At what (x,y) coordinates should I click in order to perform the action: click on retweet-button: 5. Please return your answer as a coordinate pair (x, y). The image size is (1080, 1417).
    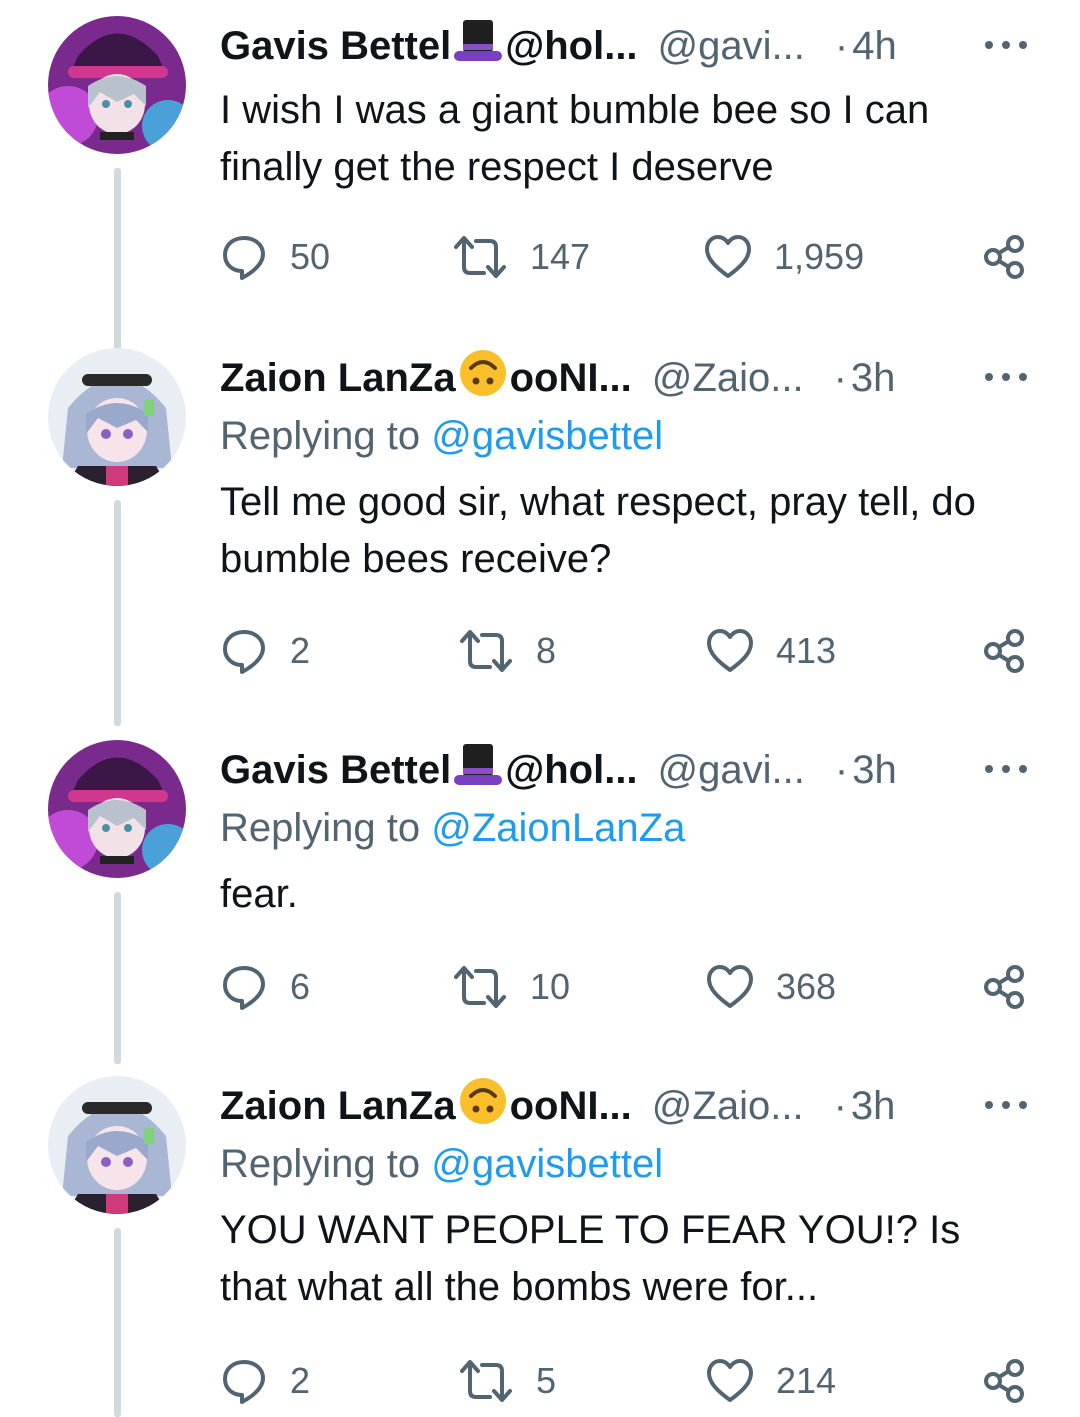
    Looking at the image, I should click on (507, 1381).